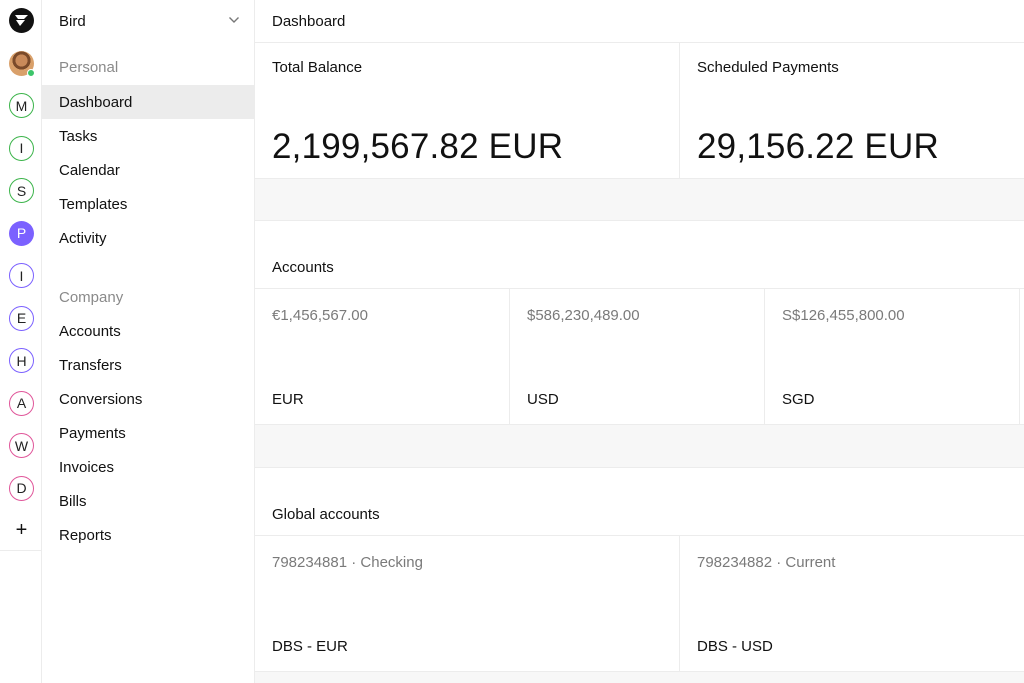  What do you see at coordinates (467, 110) in the screenshot?
I see `total-balance-card: Total Balance 2,199,567.82 EUR` at bounding box center [467, 110].